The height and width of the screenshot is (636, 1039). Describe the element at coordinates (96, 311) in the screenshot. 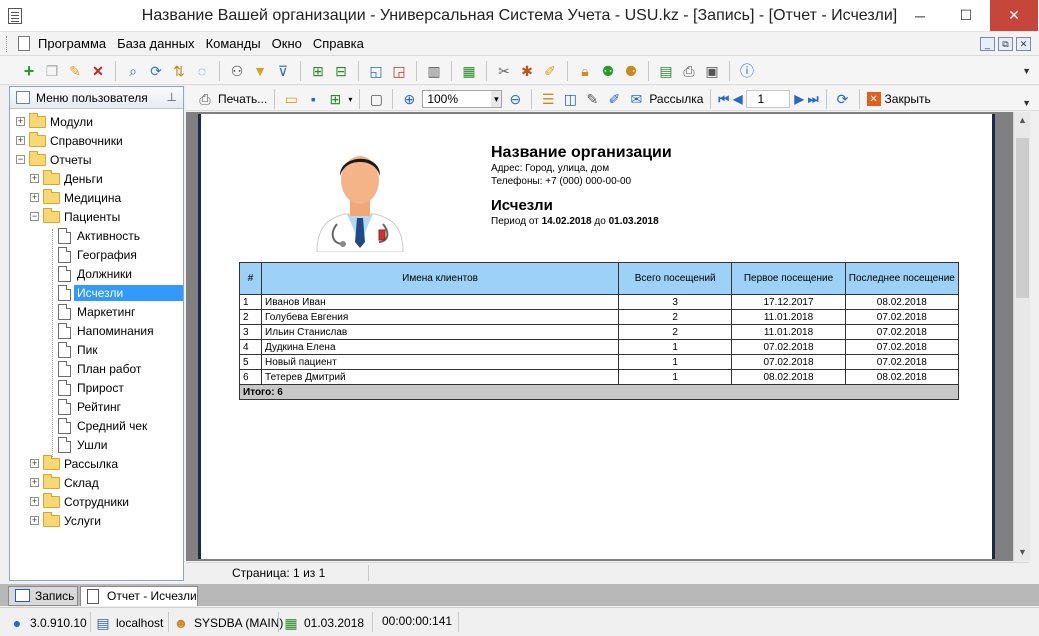

I see `tree-item: Маркетинг` at that location.